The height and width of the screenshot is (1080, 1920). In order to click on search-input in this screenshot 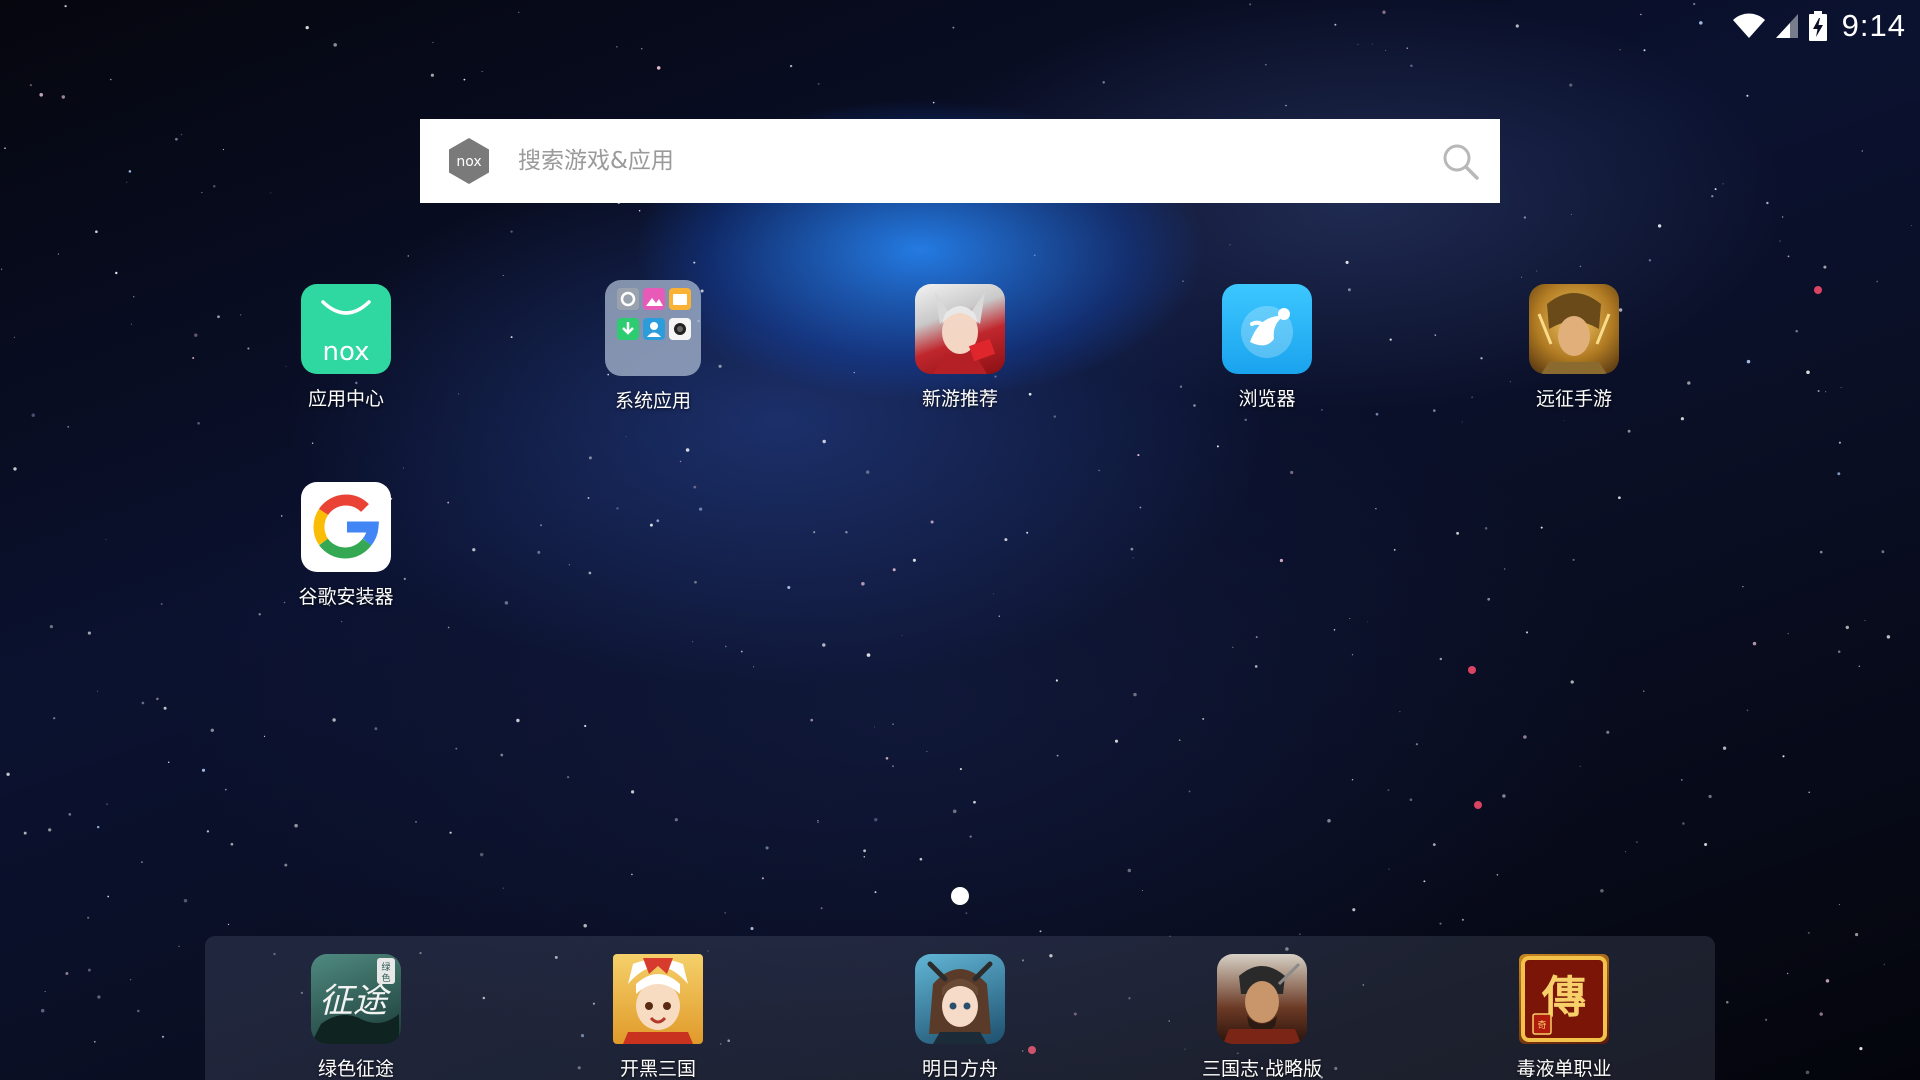, I will do `click(978, 161)`.